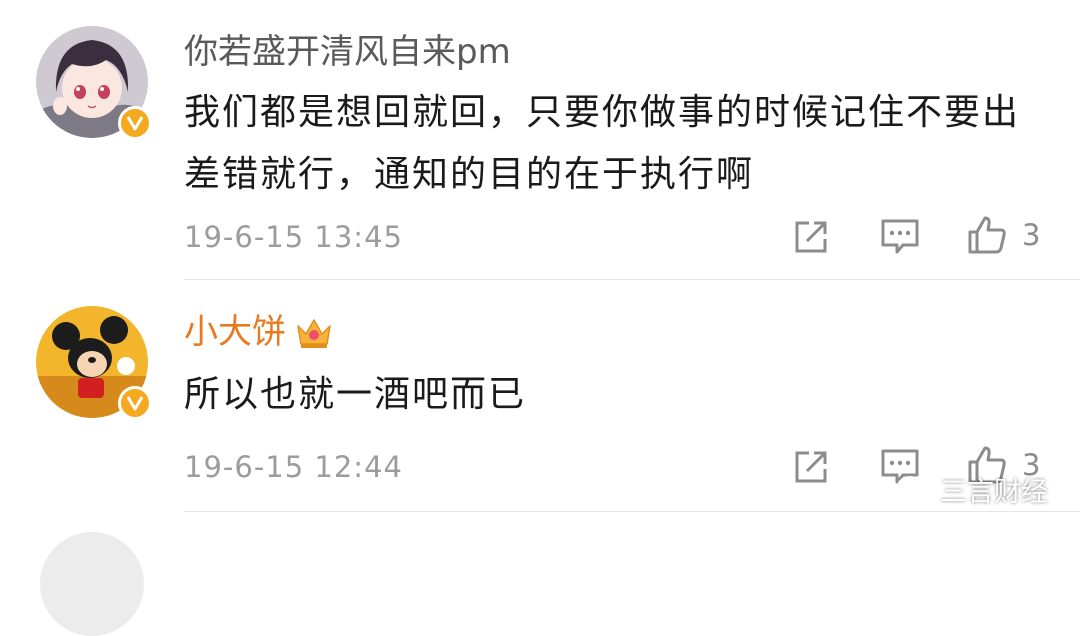 The height and width of the screenshot is (636, 1080). Describe the element at coordinates (235, 332) in the screenshot. I see `username-text: 小大饼` at that location.